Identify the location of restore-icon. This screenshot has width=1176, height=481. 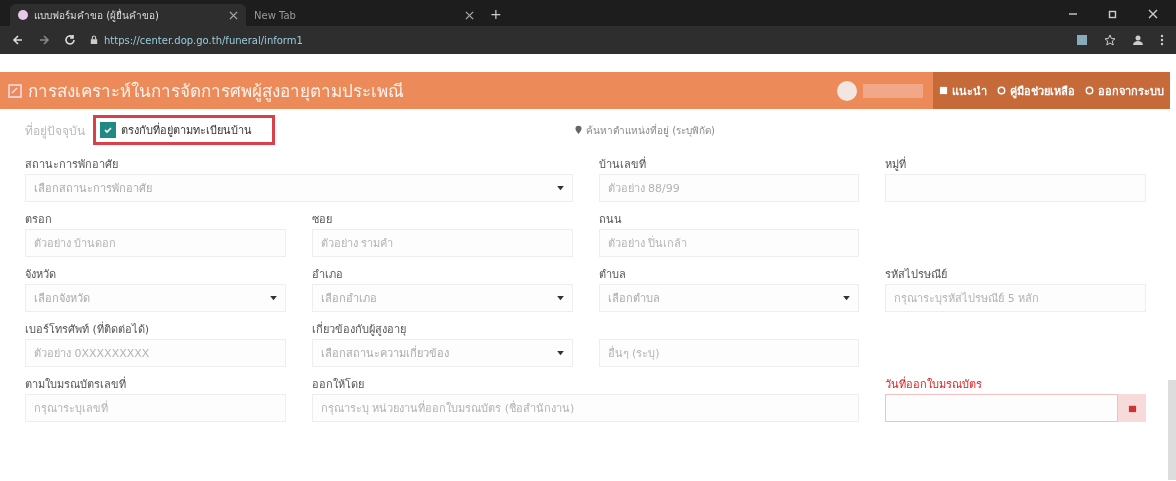
(1113, 14).